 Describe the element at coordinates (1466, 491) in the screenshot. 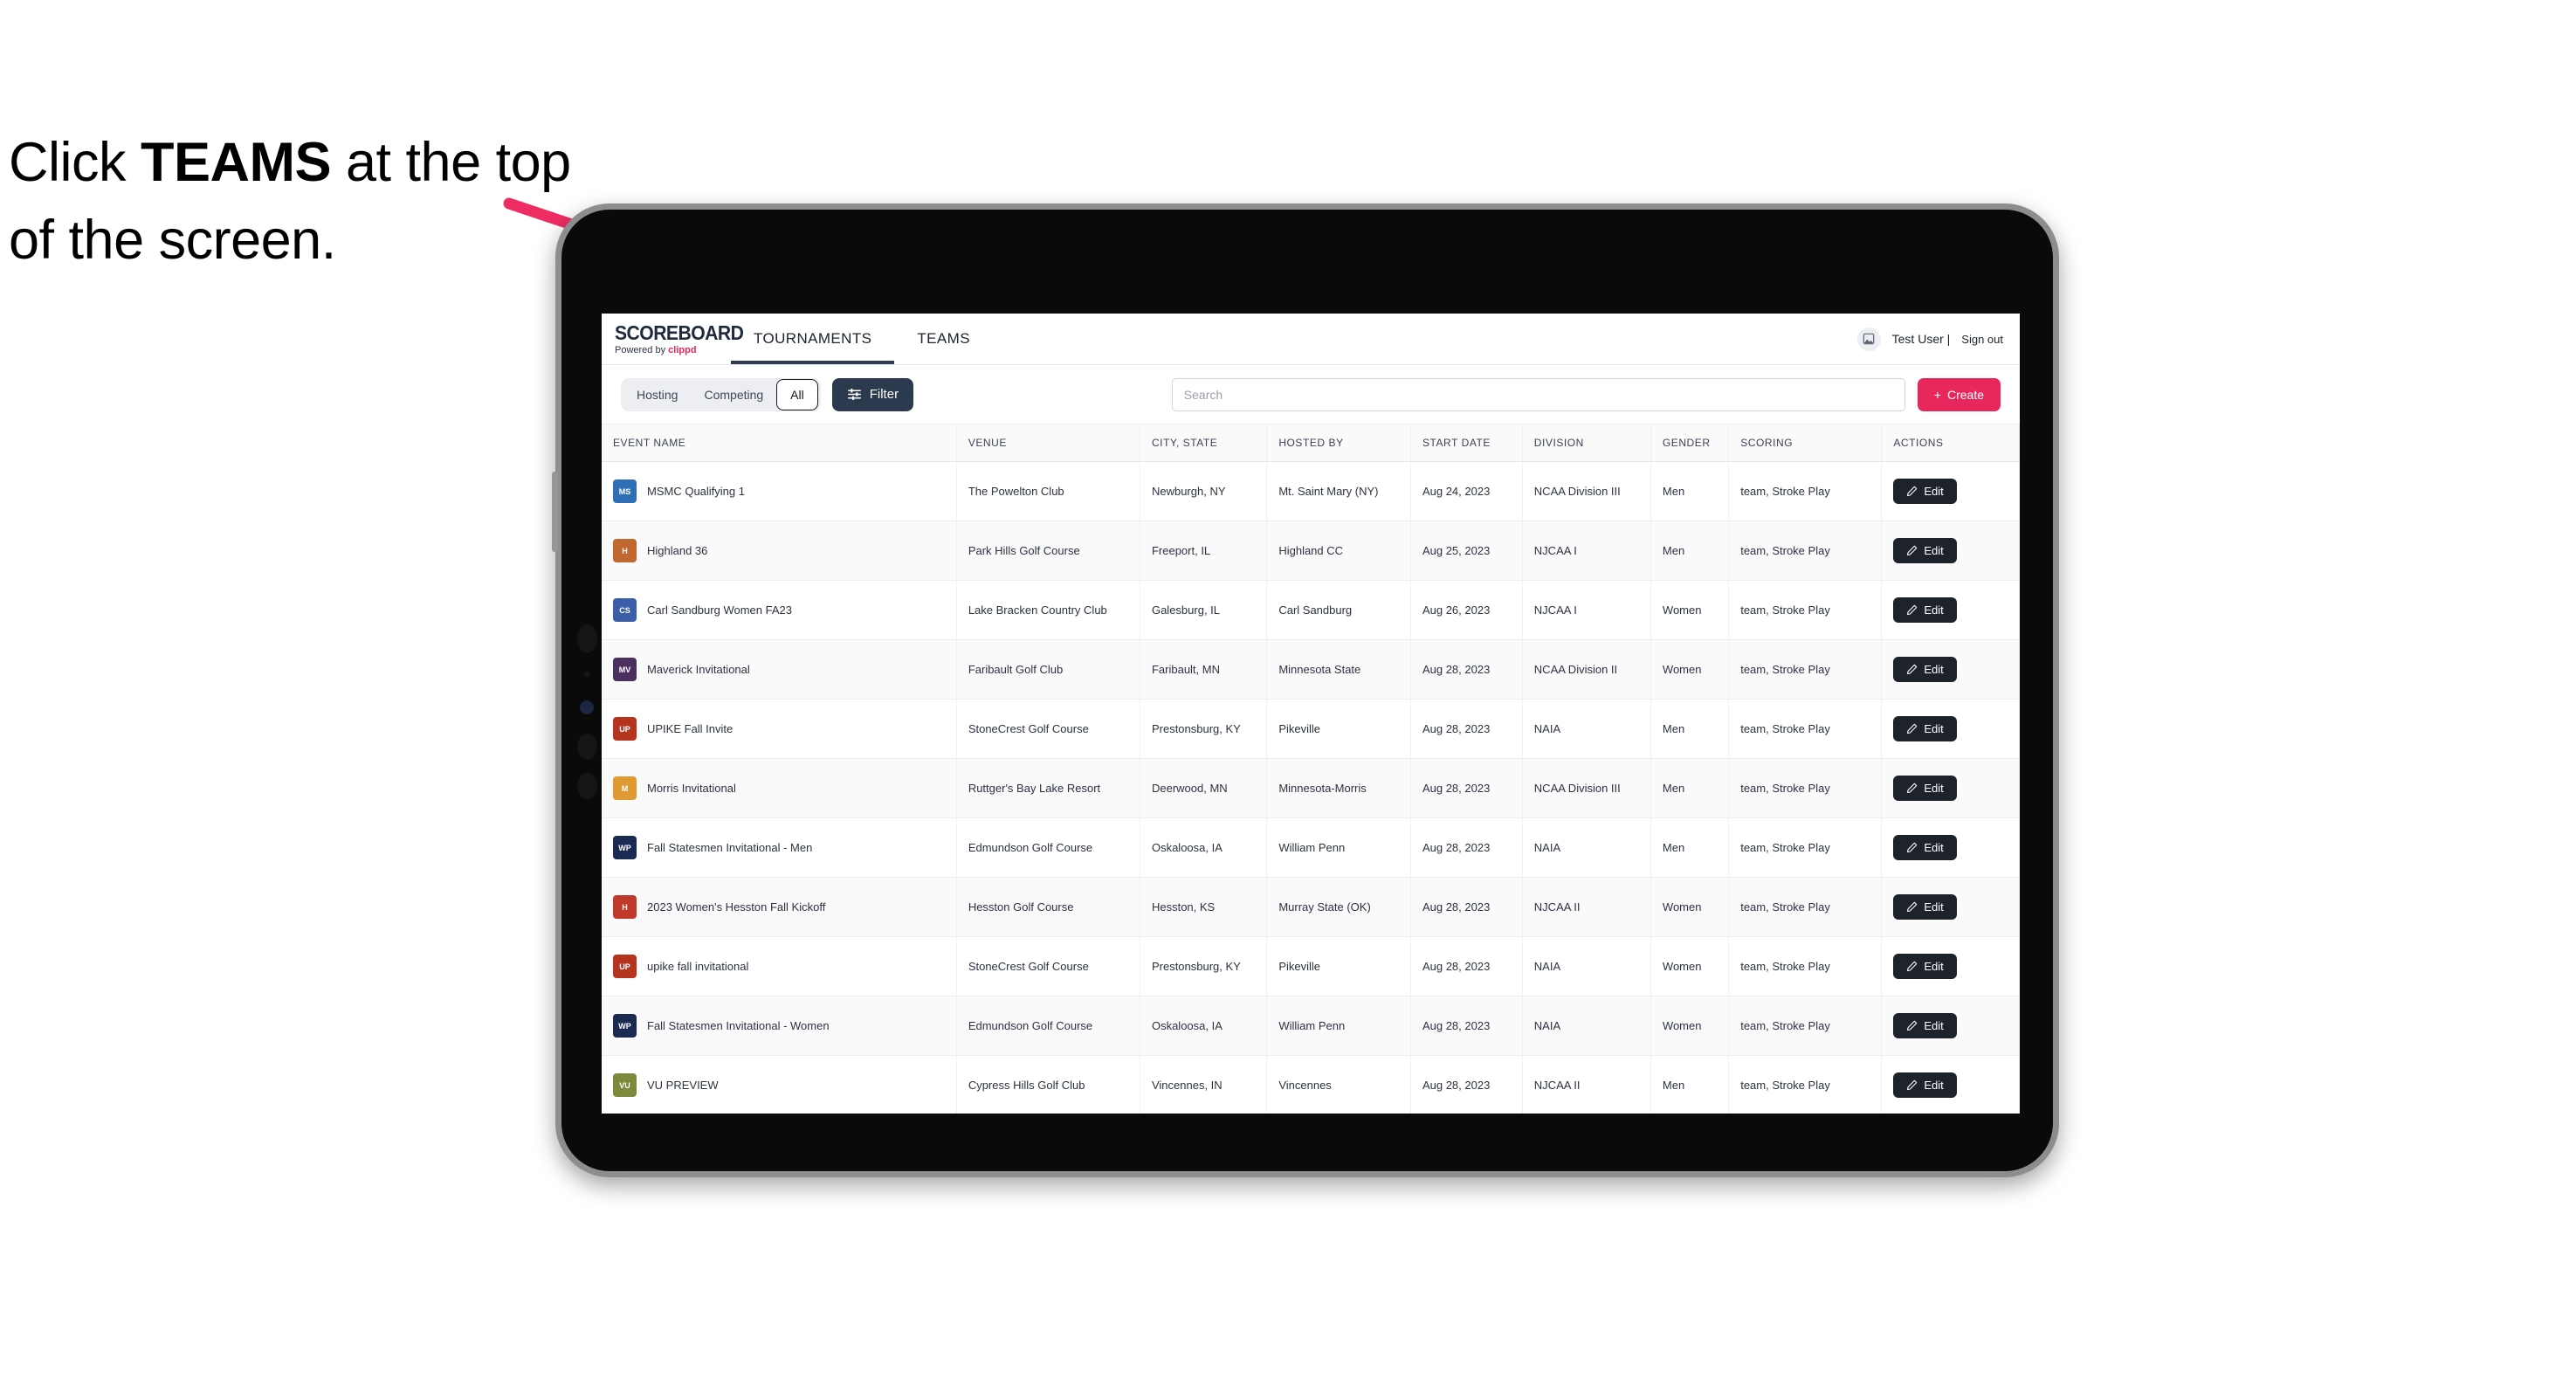

I see `cell-start-date: Aug 24, 2023` at that location.